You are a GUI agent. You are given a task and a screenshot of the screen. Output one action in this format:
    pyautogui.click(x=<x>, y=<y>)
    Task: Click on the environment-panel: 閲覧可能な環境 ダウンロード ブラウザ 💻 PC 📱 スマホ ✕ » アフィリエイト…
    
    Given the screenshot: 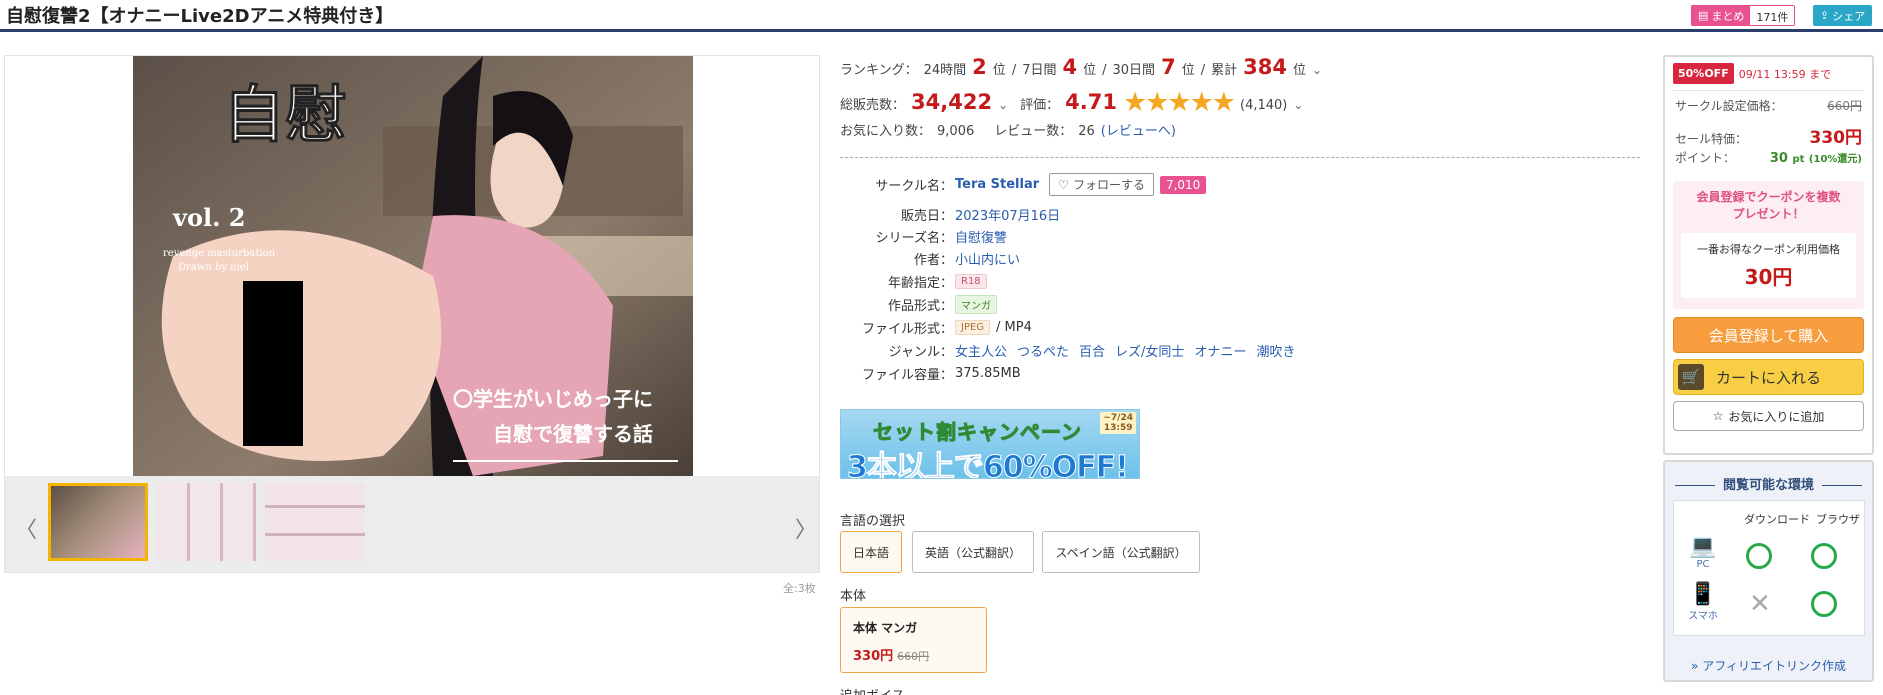 What is the action you would take?
    pyautogui.click(x=1768, y=571)
    